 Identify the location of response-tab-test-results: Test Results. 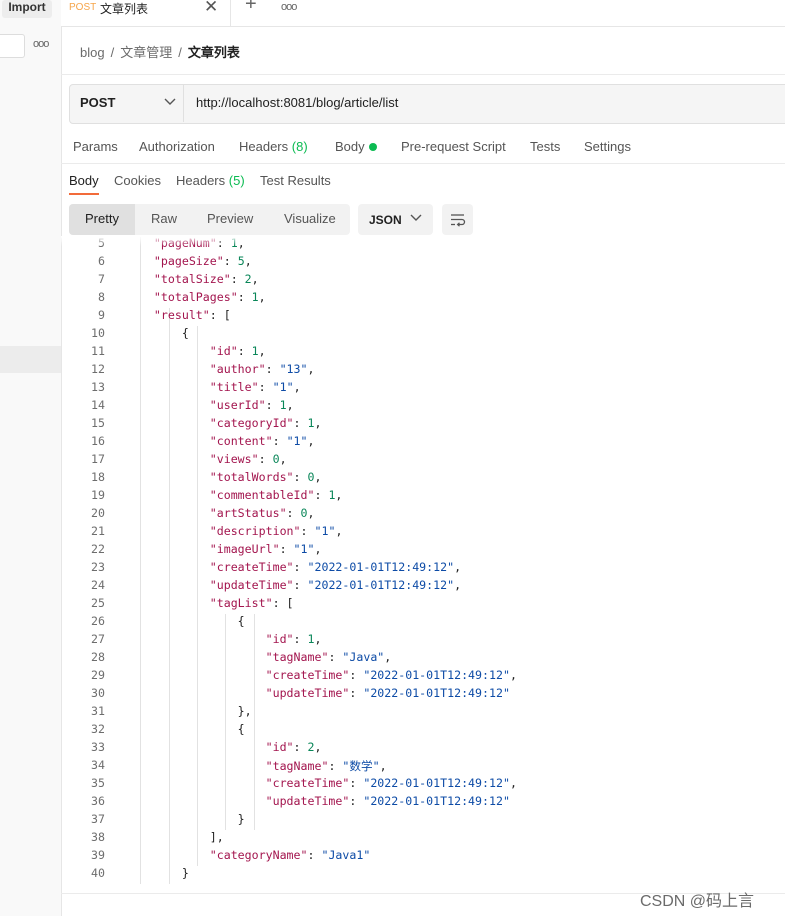
(295, 180).